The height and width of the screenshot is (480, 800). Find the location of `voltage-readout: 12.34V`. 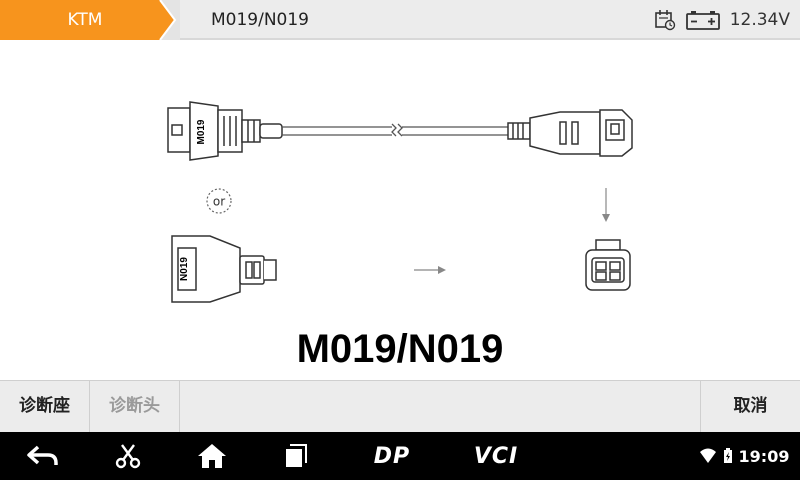

voltage-readout: 12.34V is located at coordinates (759, 20).